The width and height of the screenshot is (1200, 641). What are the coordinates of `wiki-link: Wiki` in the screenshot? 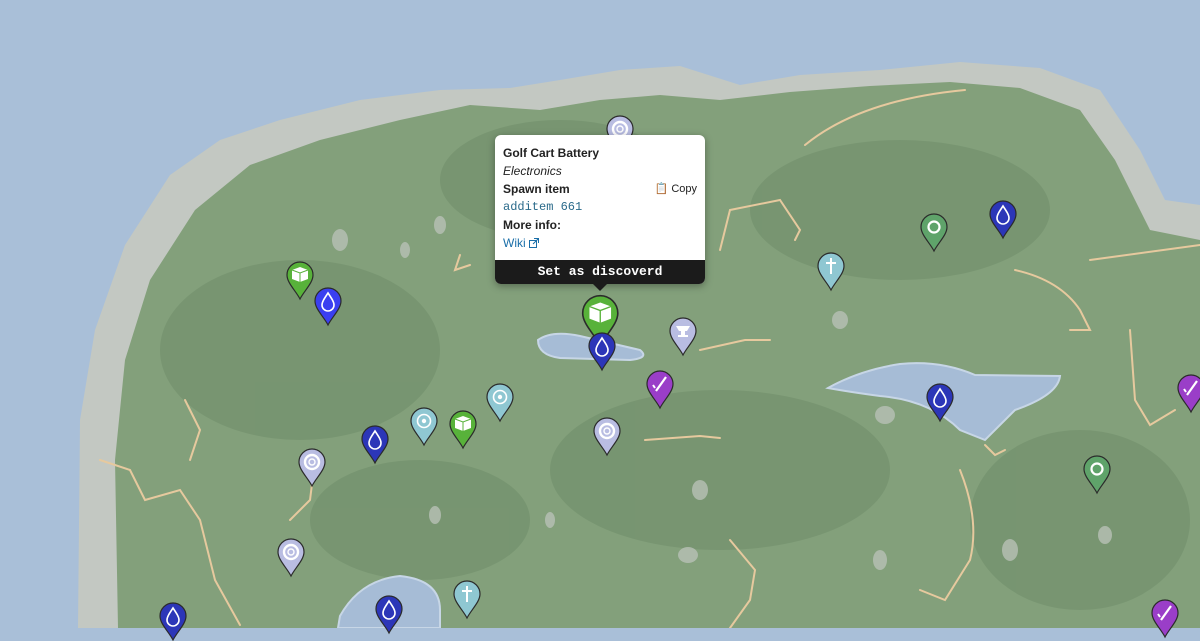 It's located at (521, 243).